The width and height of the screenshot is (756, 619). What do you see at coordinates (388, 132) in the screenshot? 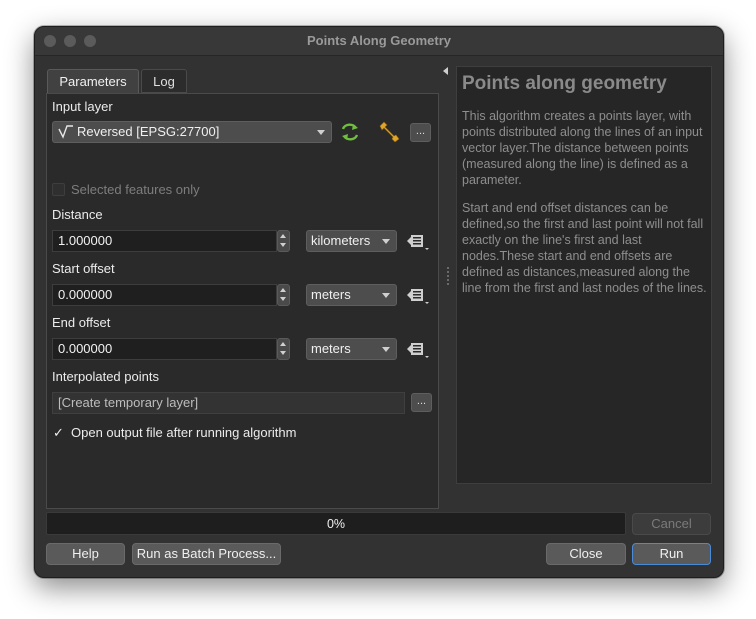
I see `wrench-icon` at bounding box center [388, 132].